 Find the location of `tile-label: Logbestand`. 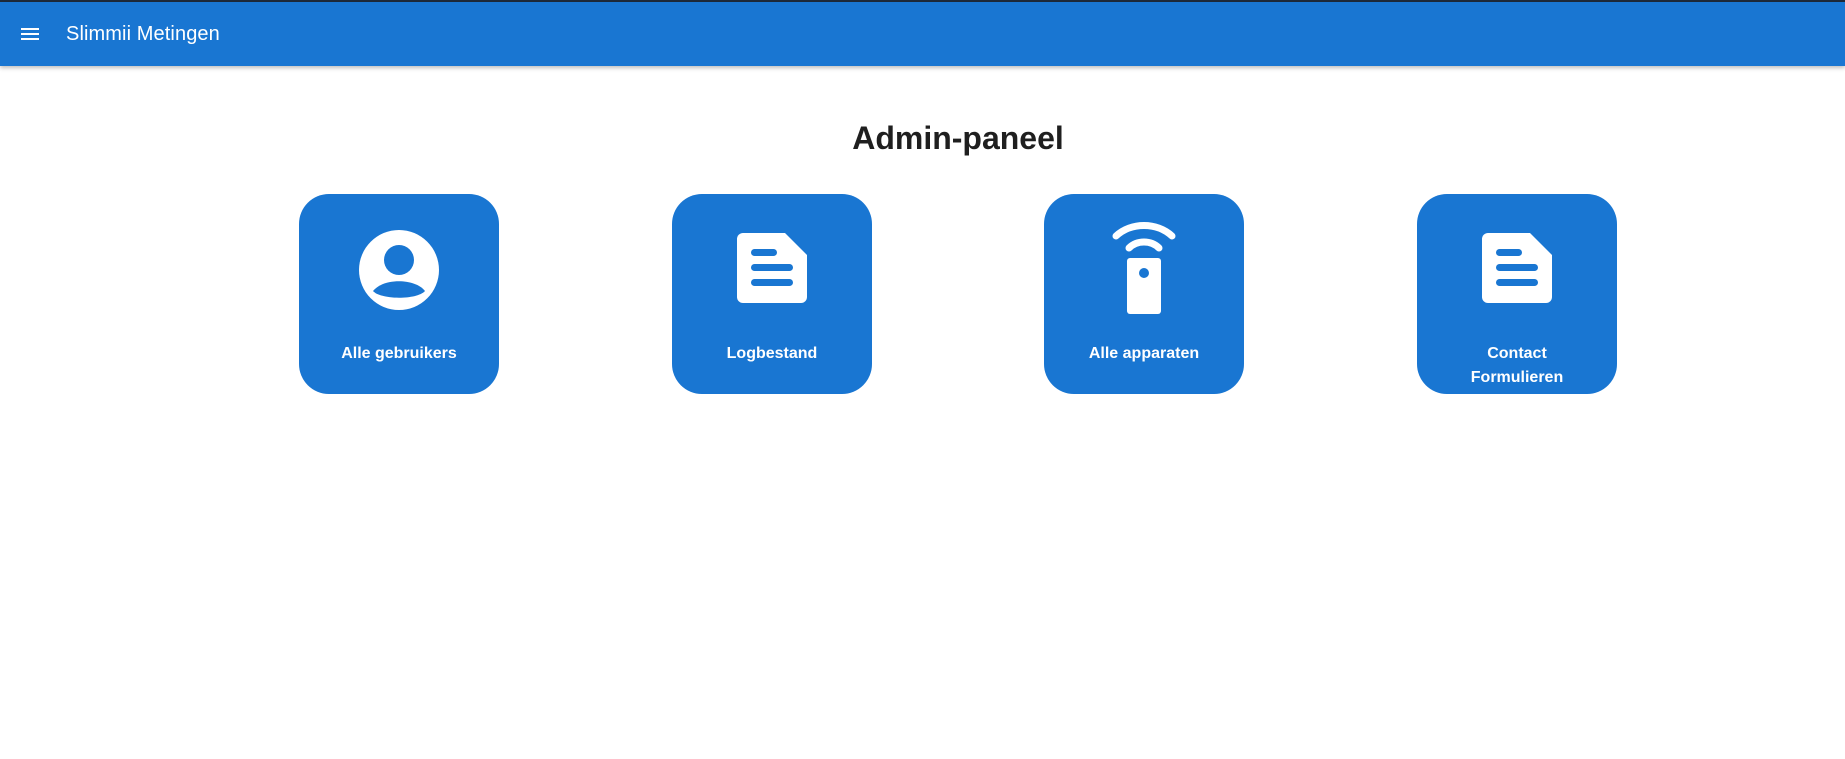

tile-label: Logbestand is located at coordinates (772, 353).